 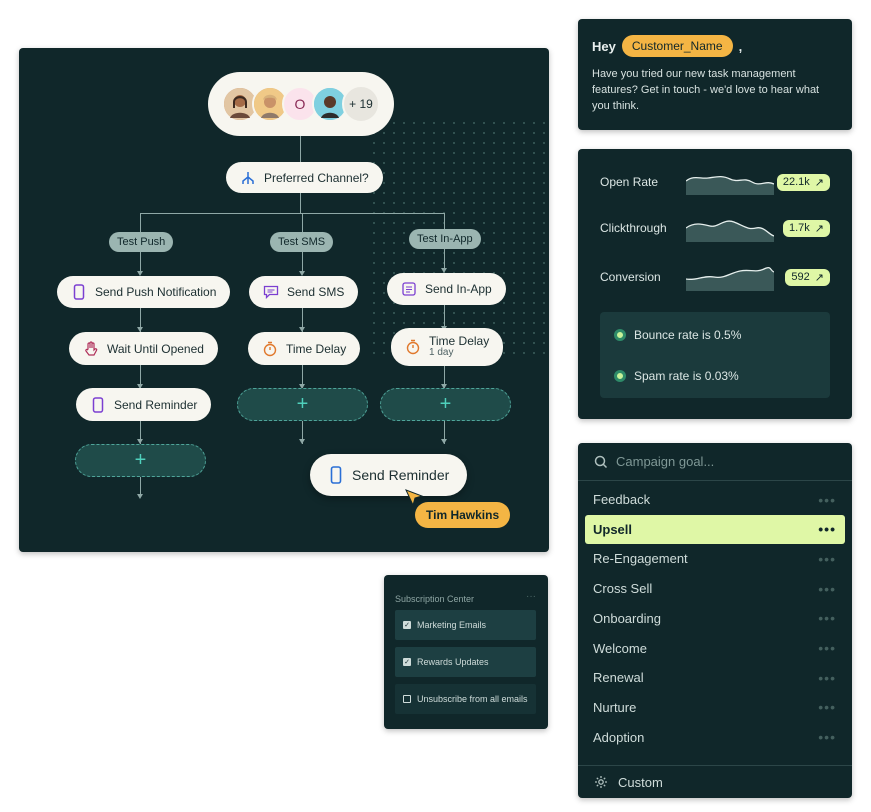 I want to click on send-sms-node: Send SMS, so click(x=304, y=292).